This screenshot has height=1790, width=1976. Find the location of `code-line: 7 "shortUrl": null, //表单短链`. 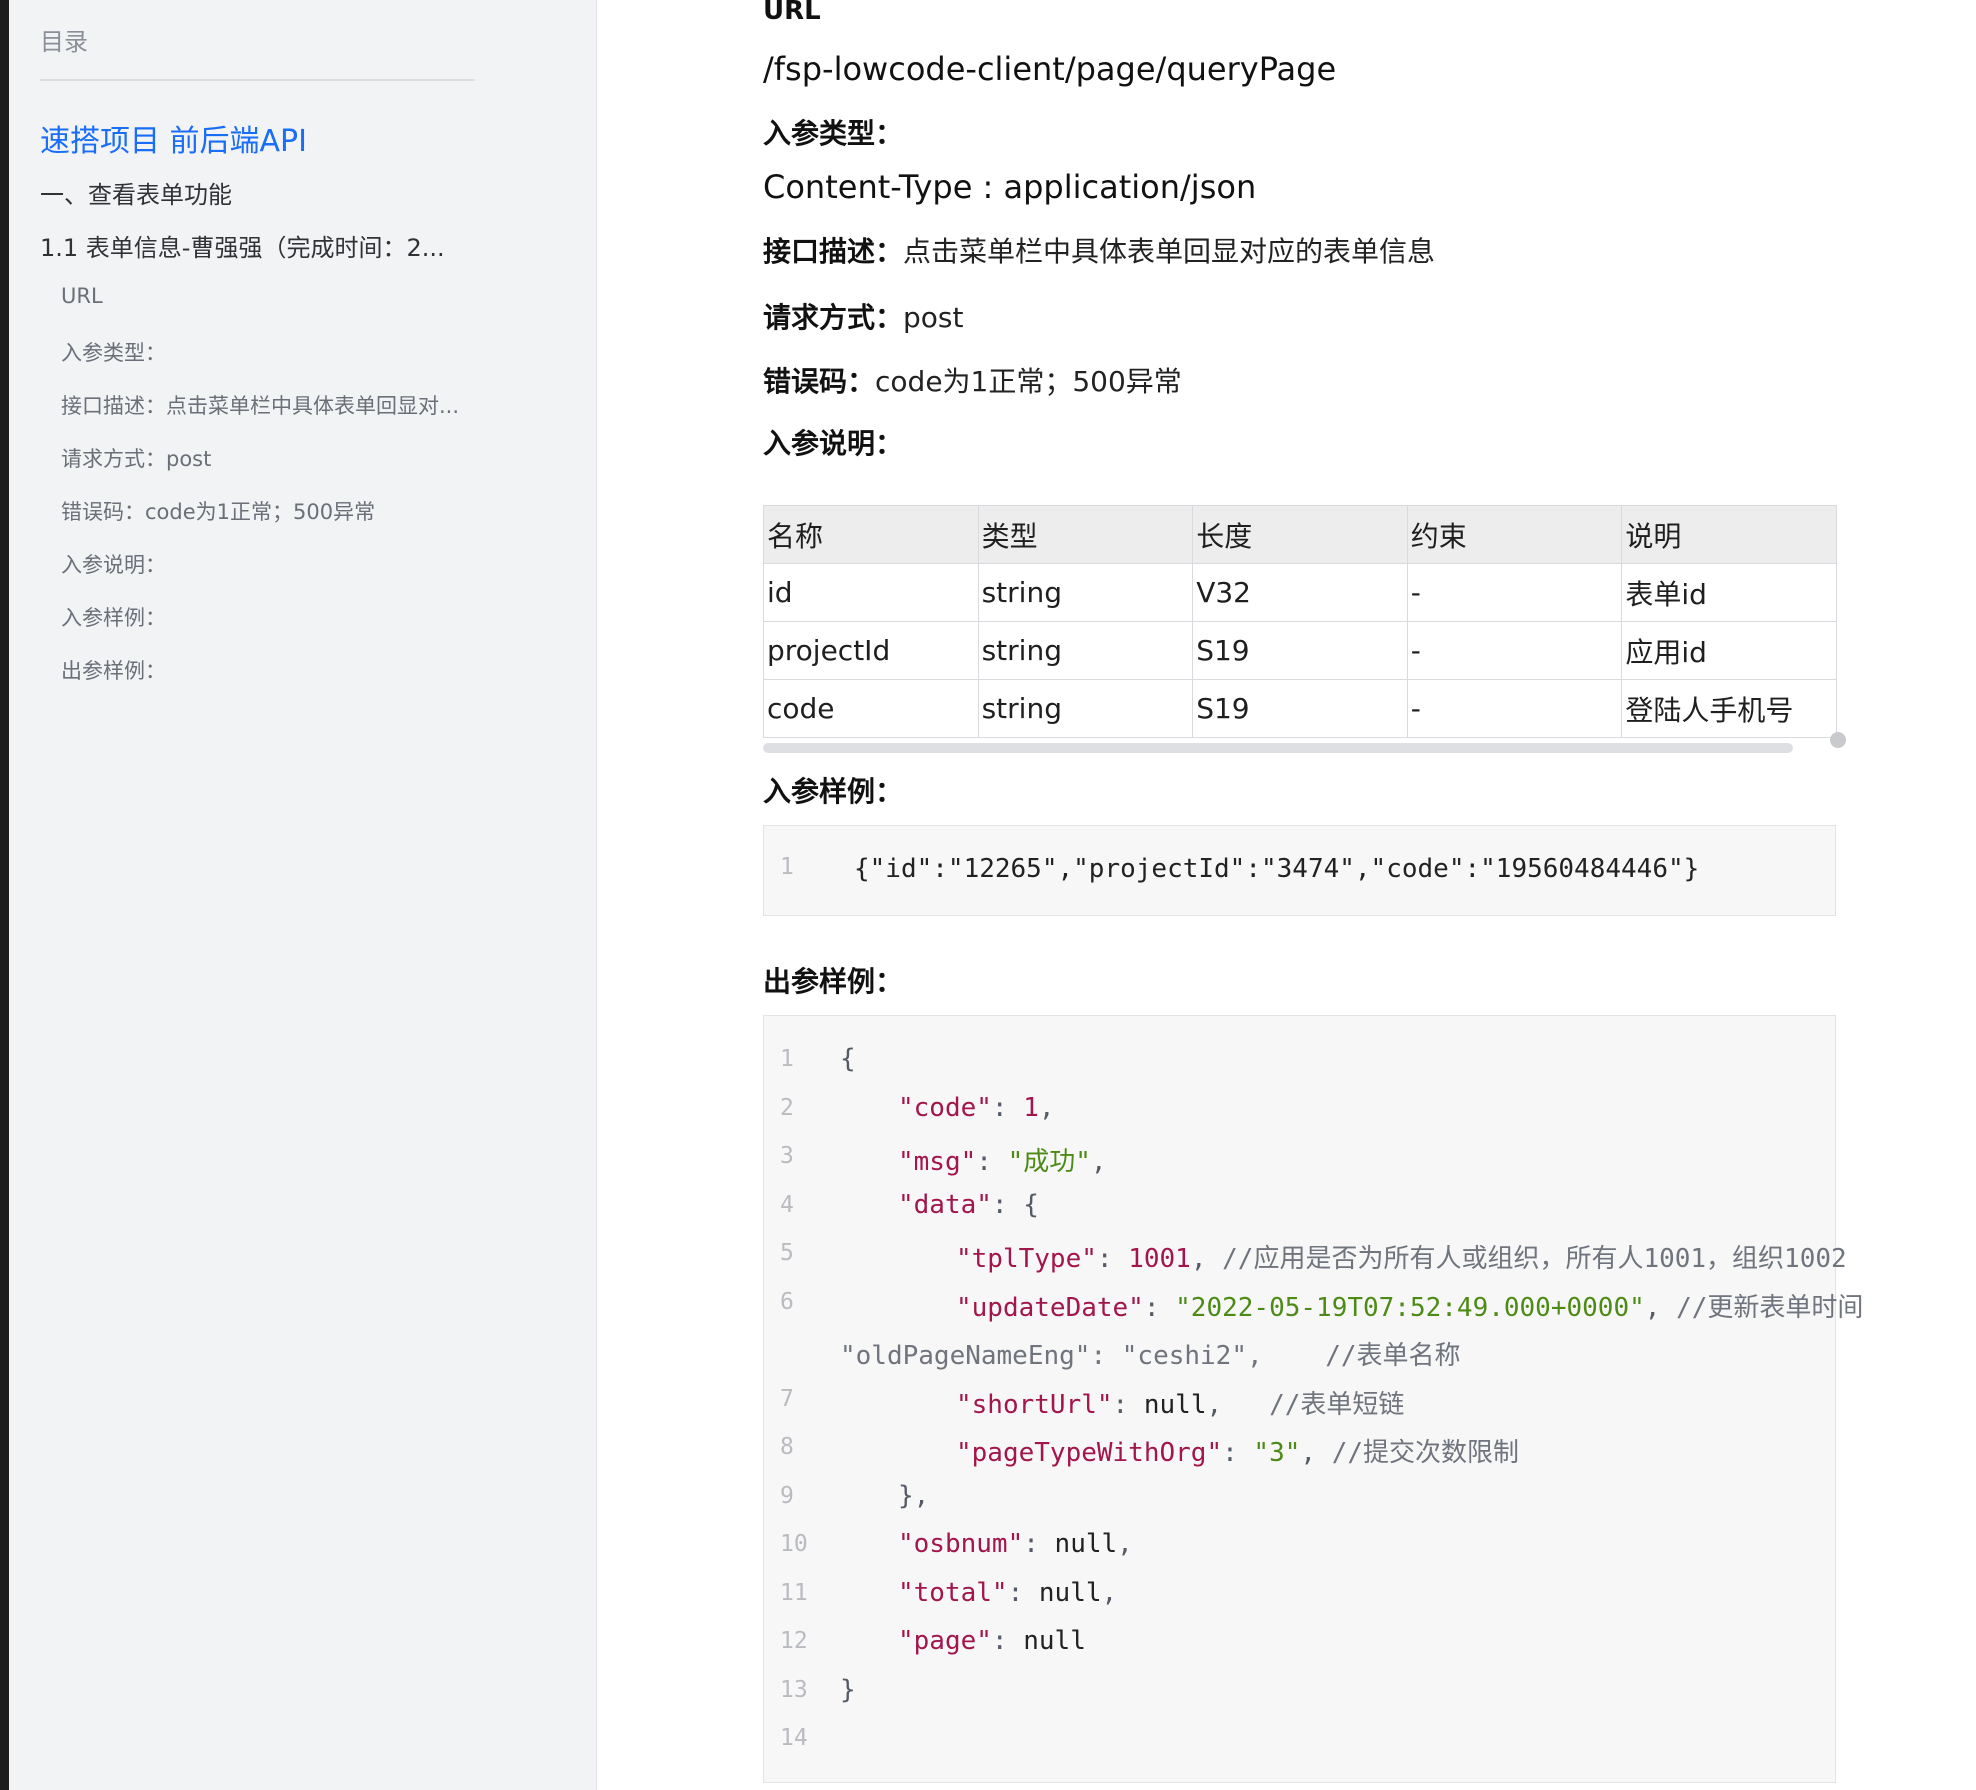

code-line: 7 "shortUrl": null, //表单短链 is located at coordinates (1299, 1404).